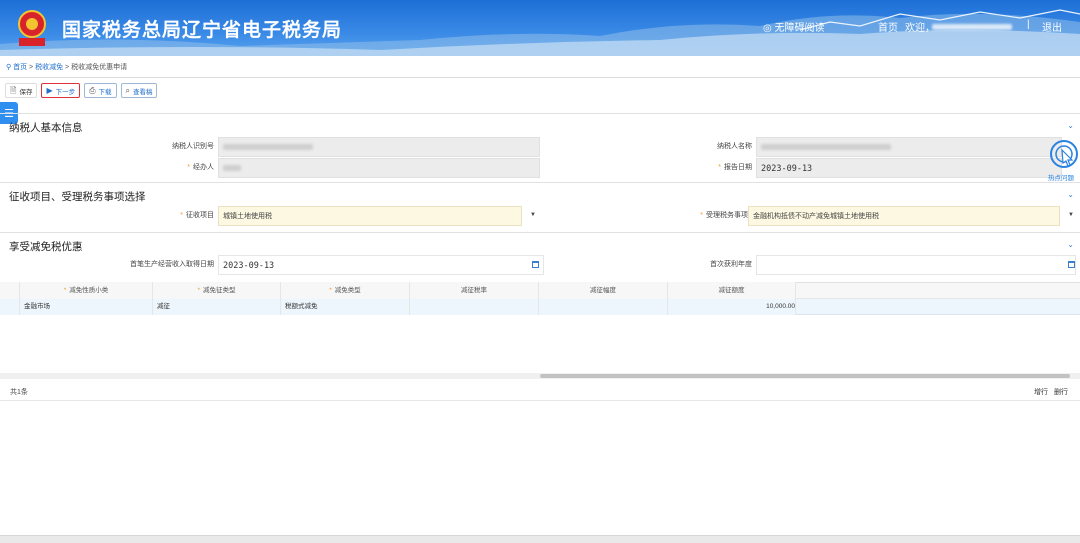 Image resolution: width=1080 pixels, height=543 pixels. What do you see at coordinates (49, 67) in the screenshot?
I see `breadcrumb-section: 税收减免` at bounding box center [49, 67].